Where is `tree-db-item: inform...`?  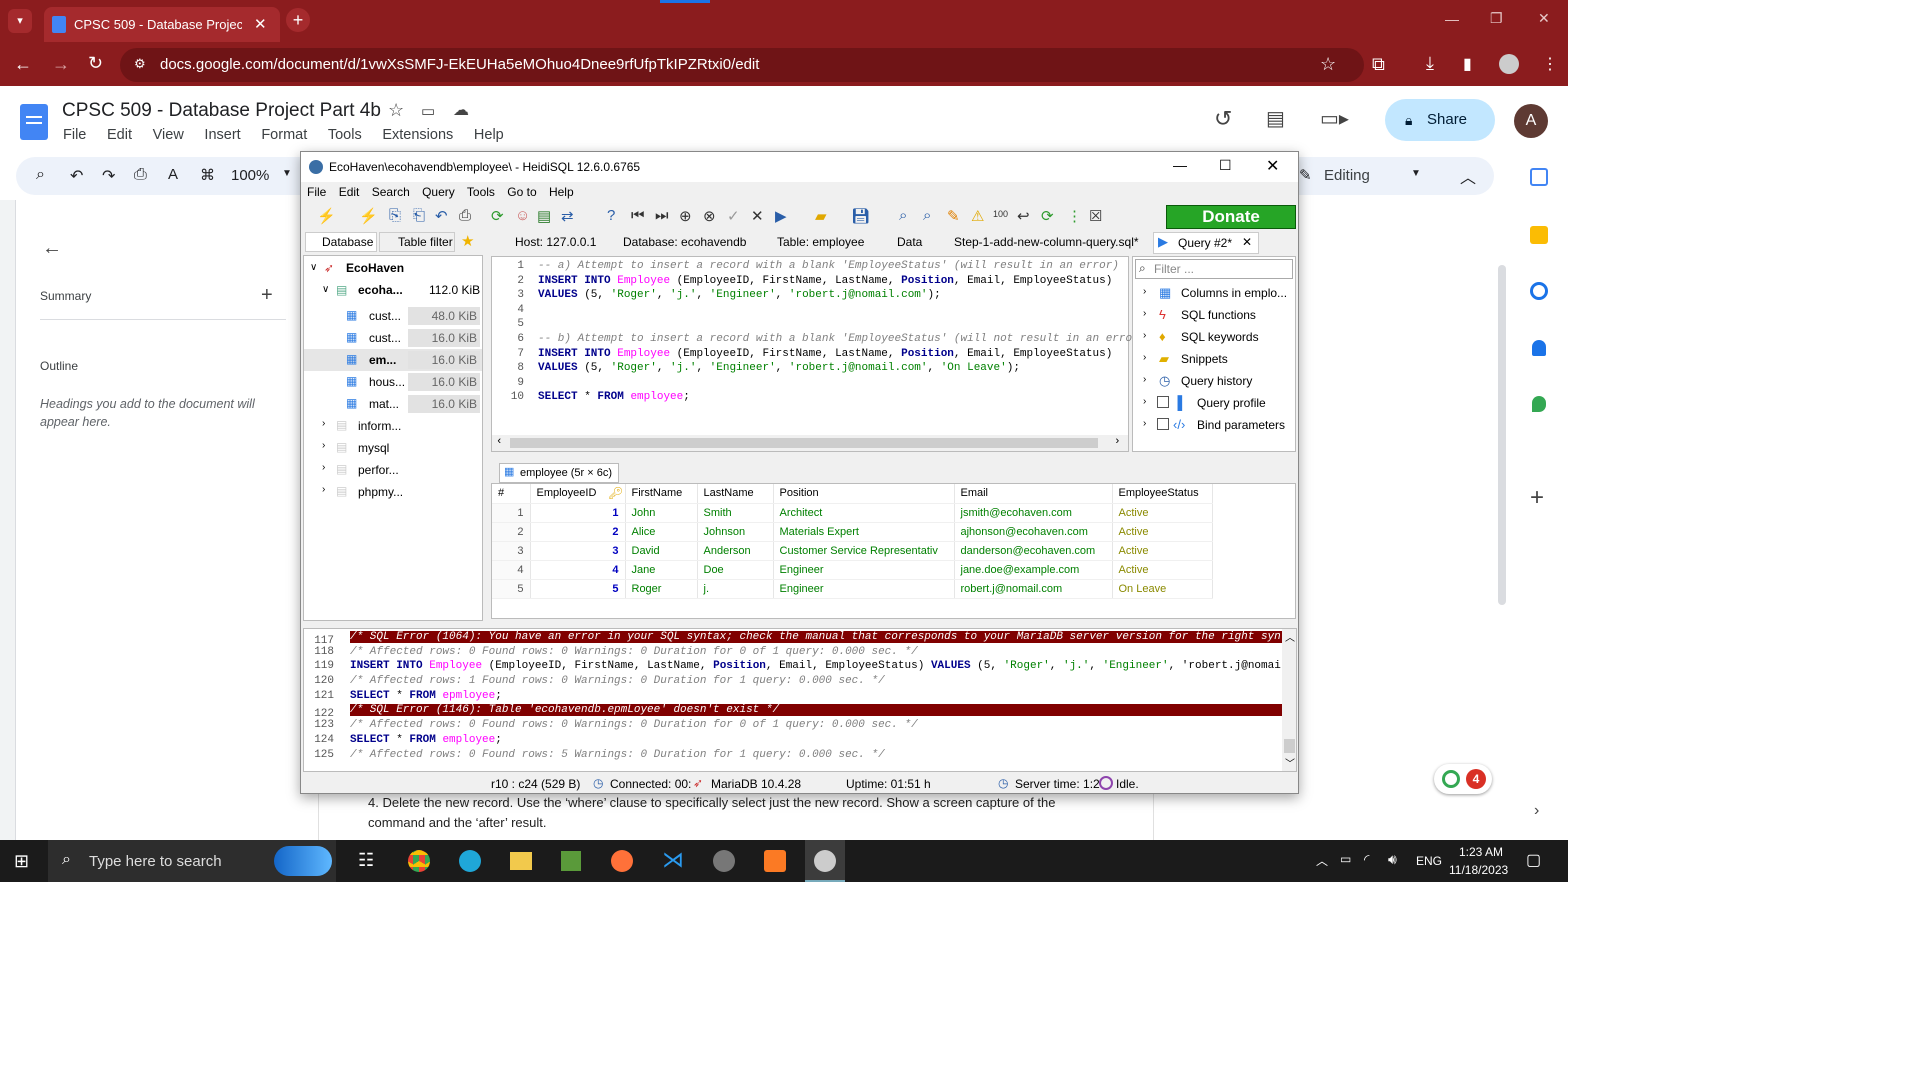 tree-db-item: inform... is located at coordinates (379, 426).